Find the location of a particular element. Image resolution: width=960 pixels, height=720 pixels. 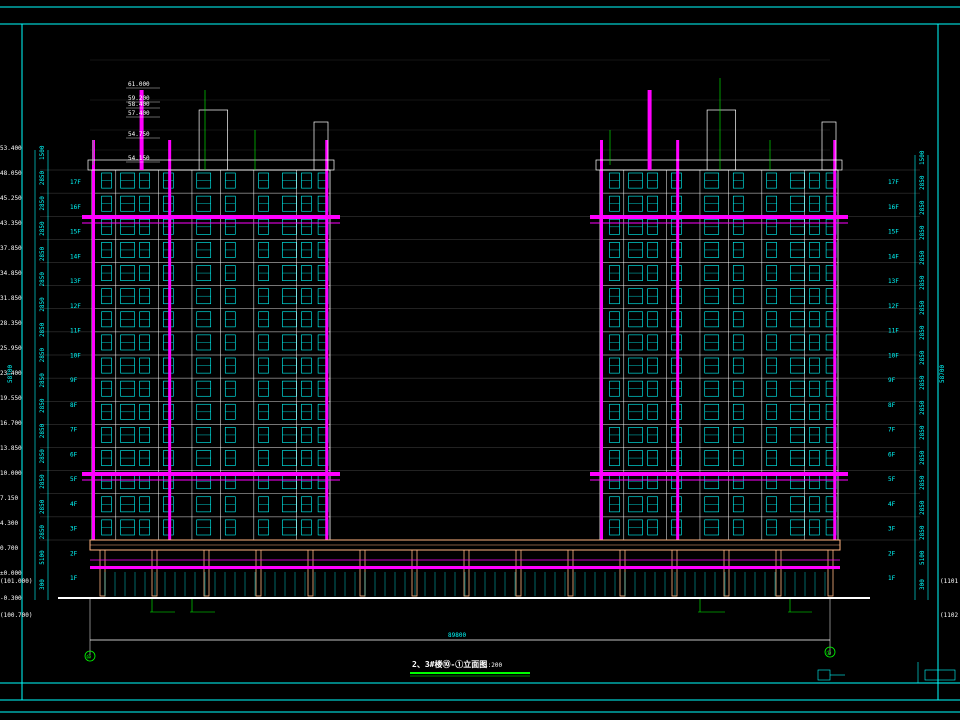

podium-magenta-band is located at coordinates (465, 567).